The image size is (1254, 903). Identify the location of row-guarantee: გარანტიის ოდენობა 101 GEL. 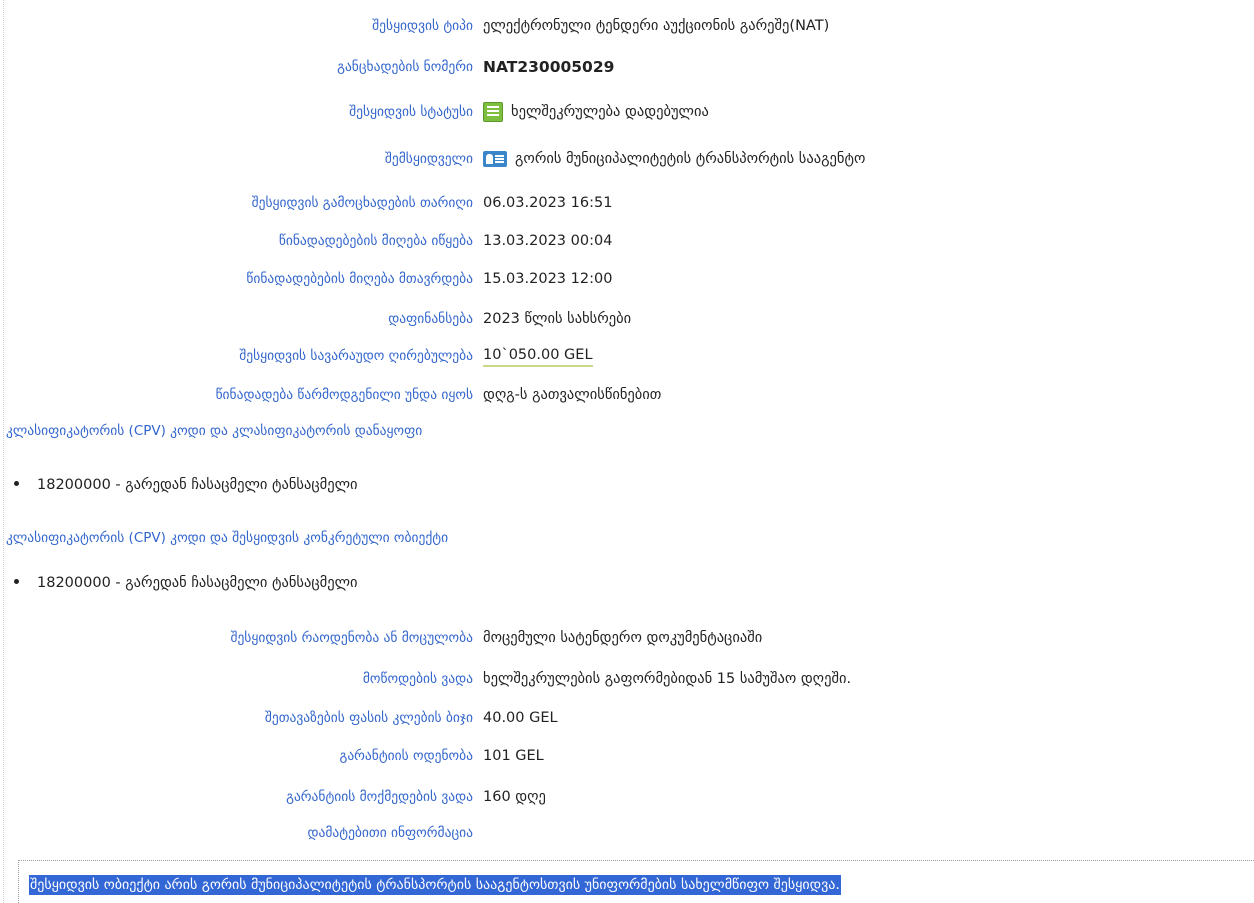
(272, 756).